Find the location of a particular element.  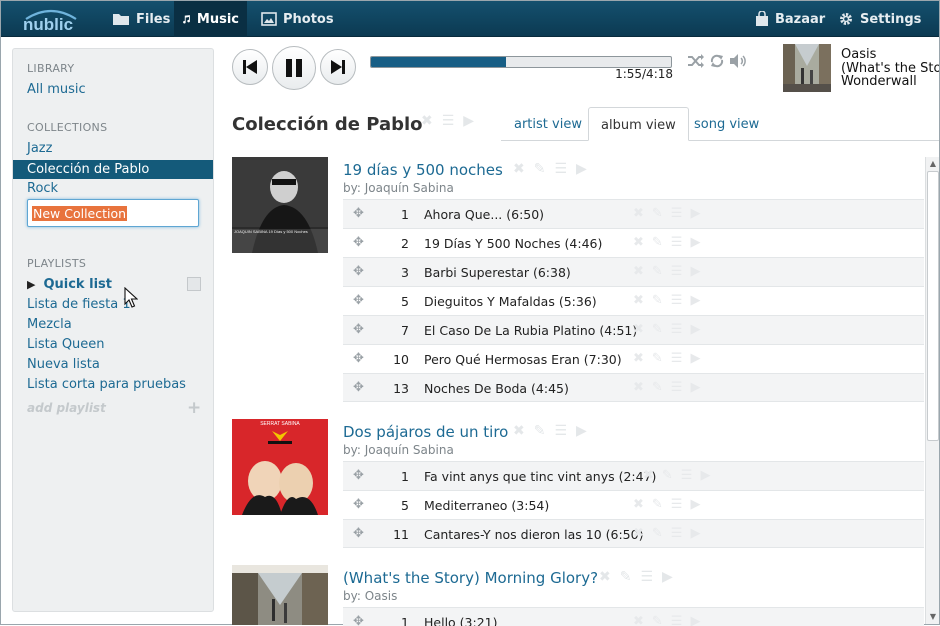

track-name: Fa vint anys que tinc vint anys (2:47) is located at coordinates (540, 476).